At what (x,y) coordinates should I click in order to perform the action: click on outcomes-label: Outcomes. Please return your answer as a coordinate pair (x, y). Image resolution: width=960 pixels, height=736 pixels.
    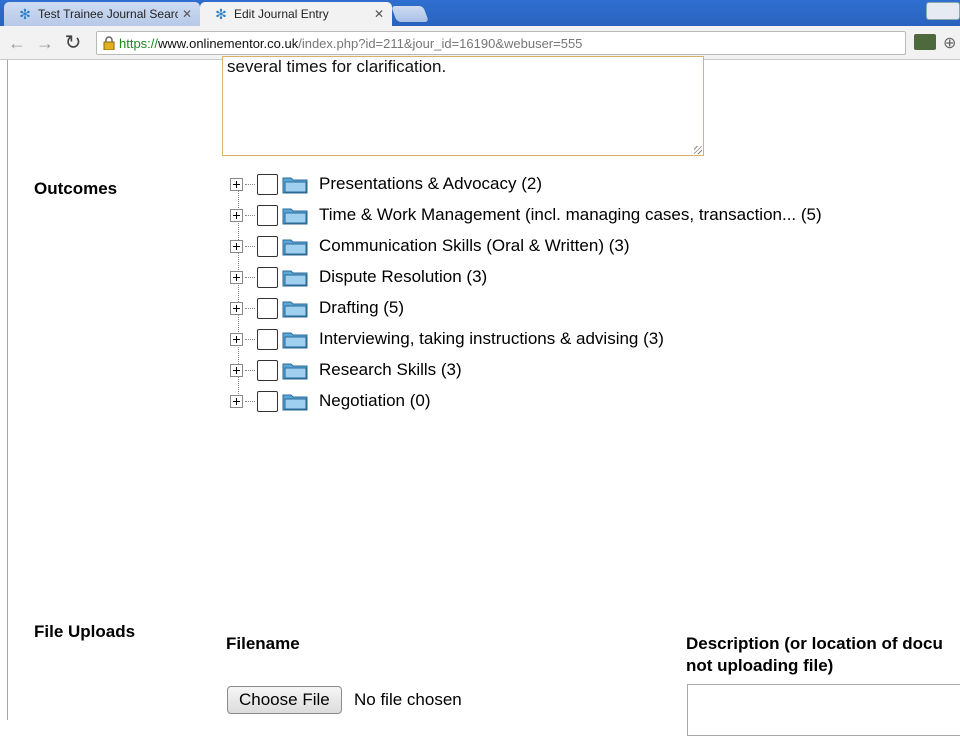
    Looking at the image, I should click on (76, 188).